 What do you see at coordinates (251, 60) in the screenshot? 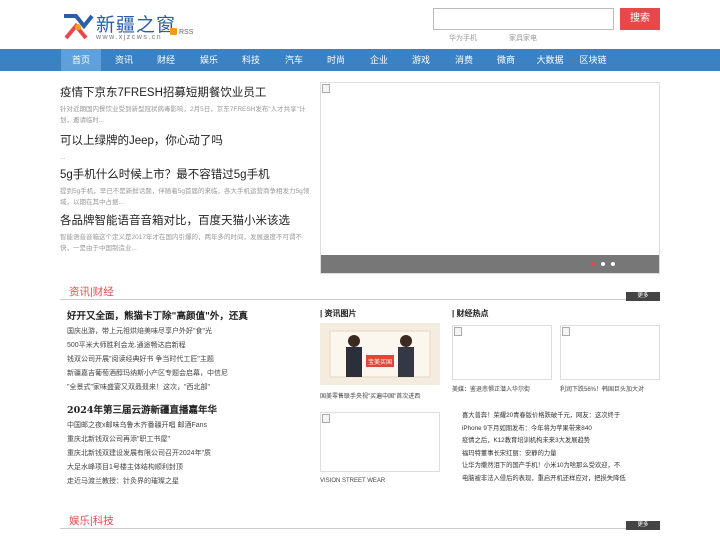
I see `nav-tech: 科技` at bounding box center [251, 60].